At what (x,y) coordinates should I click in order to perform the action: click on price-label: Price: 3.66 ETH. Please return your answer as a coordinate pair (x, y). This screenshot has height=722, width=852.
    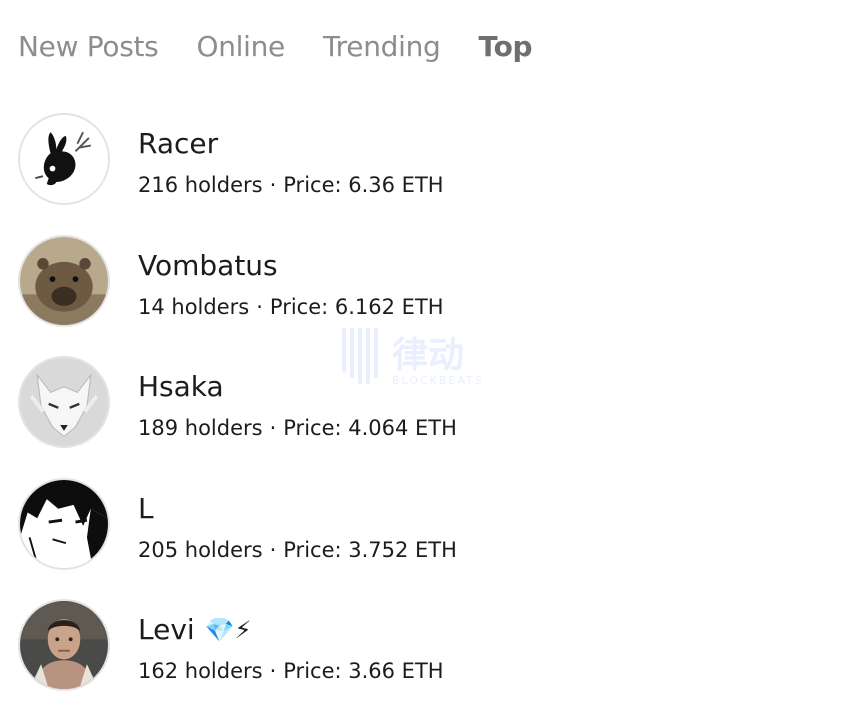
    Looking at the image, I should click on (363, 671).